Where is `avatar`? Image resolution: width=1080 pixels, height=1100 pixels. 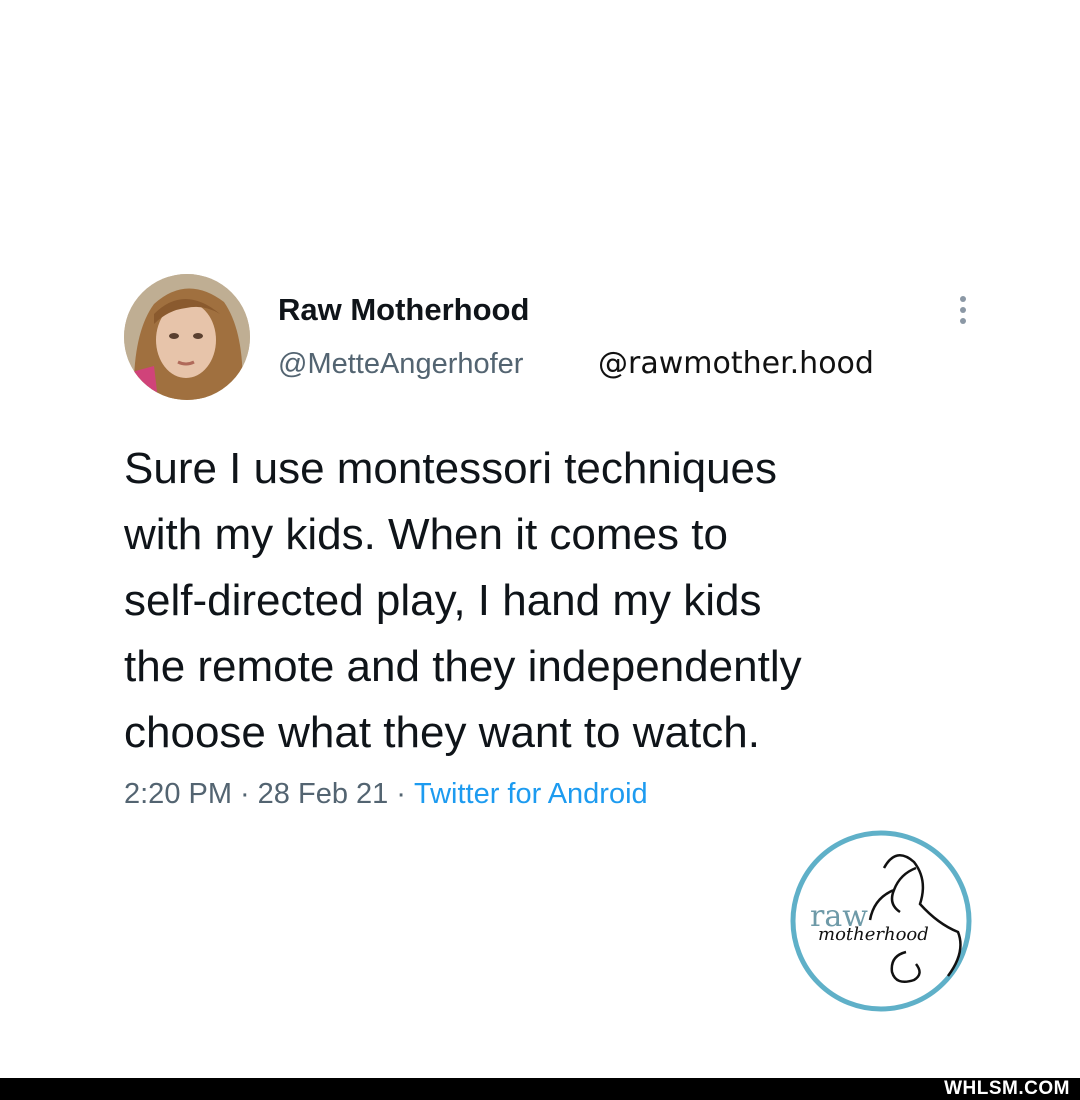 avatar is located at coordinates (187, 337).